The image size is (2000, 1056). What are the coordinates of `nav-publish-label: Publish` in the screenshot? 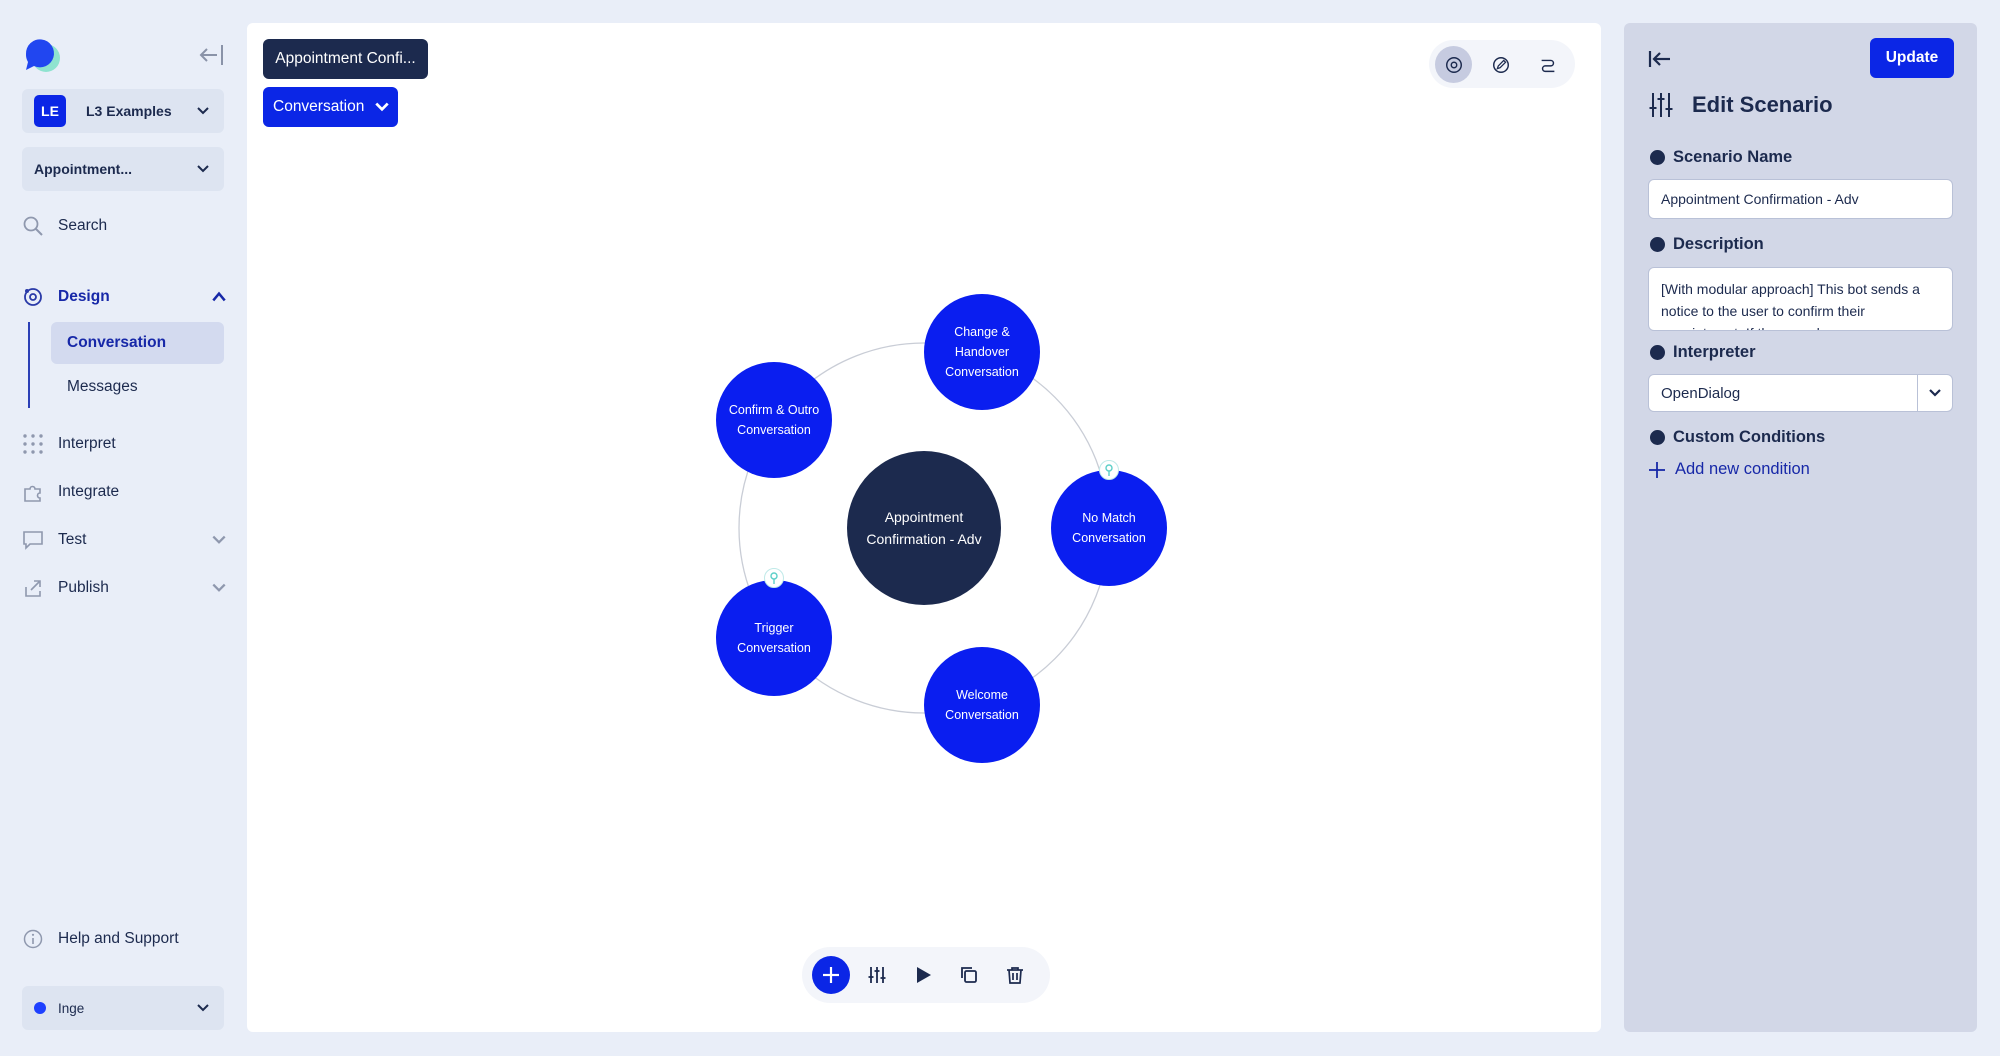 It's located at (83, 587).